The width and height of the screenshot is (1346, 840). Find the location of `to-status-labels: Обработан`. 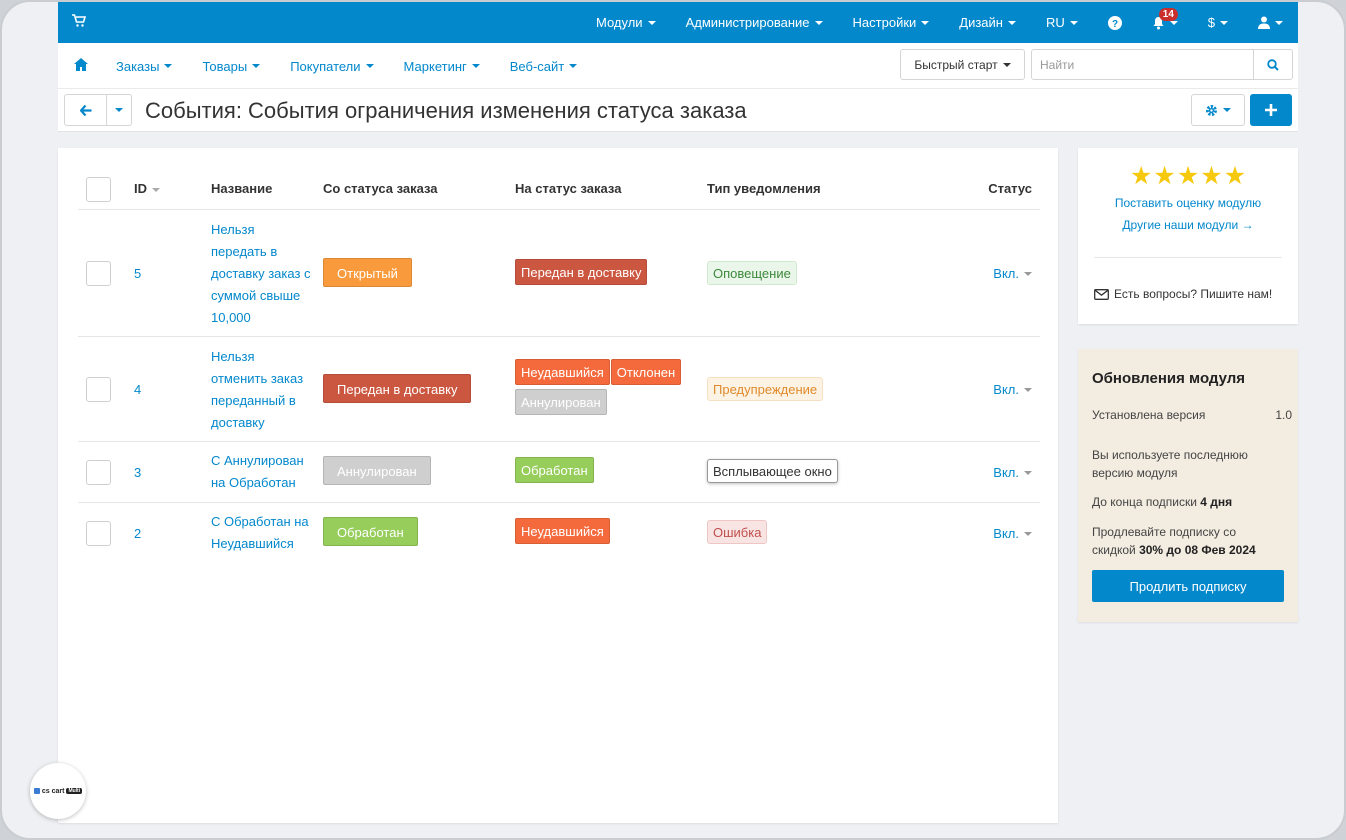

to-status-labels: Обработан is located at coordinates (555, 472).